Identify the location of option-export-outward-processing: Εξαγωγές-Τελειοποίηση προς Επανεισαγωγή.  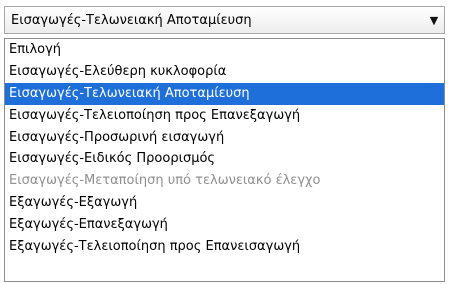
(224, 247).